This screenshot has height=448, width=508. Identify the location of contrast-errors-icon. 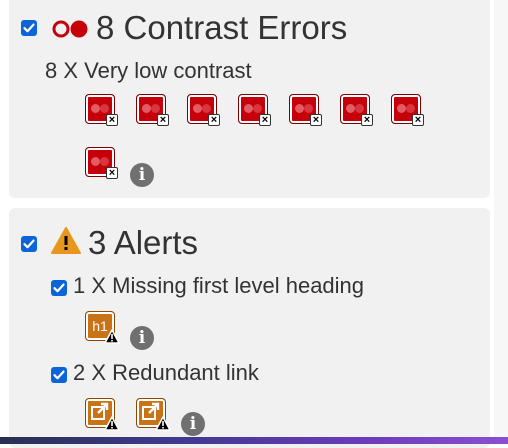
(70, 31).